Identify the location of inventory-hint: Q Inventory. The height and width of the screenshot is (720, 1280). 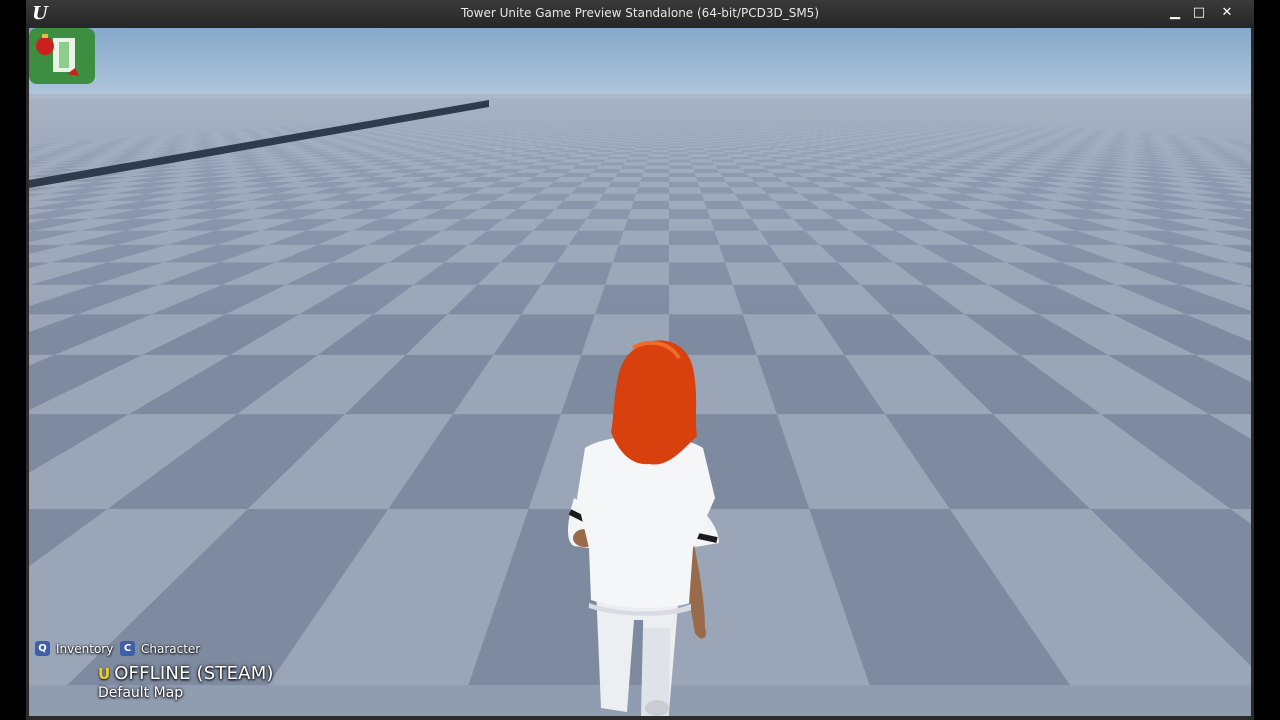
(74, 648).